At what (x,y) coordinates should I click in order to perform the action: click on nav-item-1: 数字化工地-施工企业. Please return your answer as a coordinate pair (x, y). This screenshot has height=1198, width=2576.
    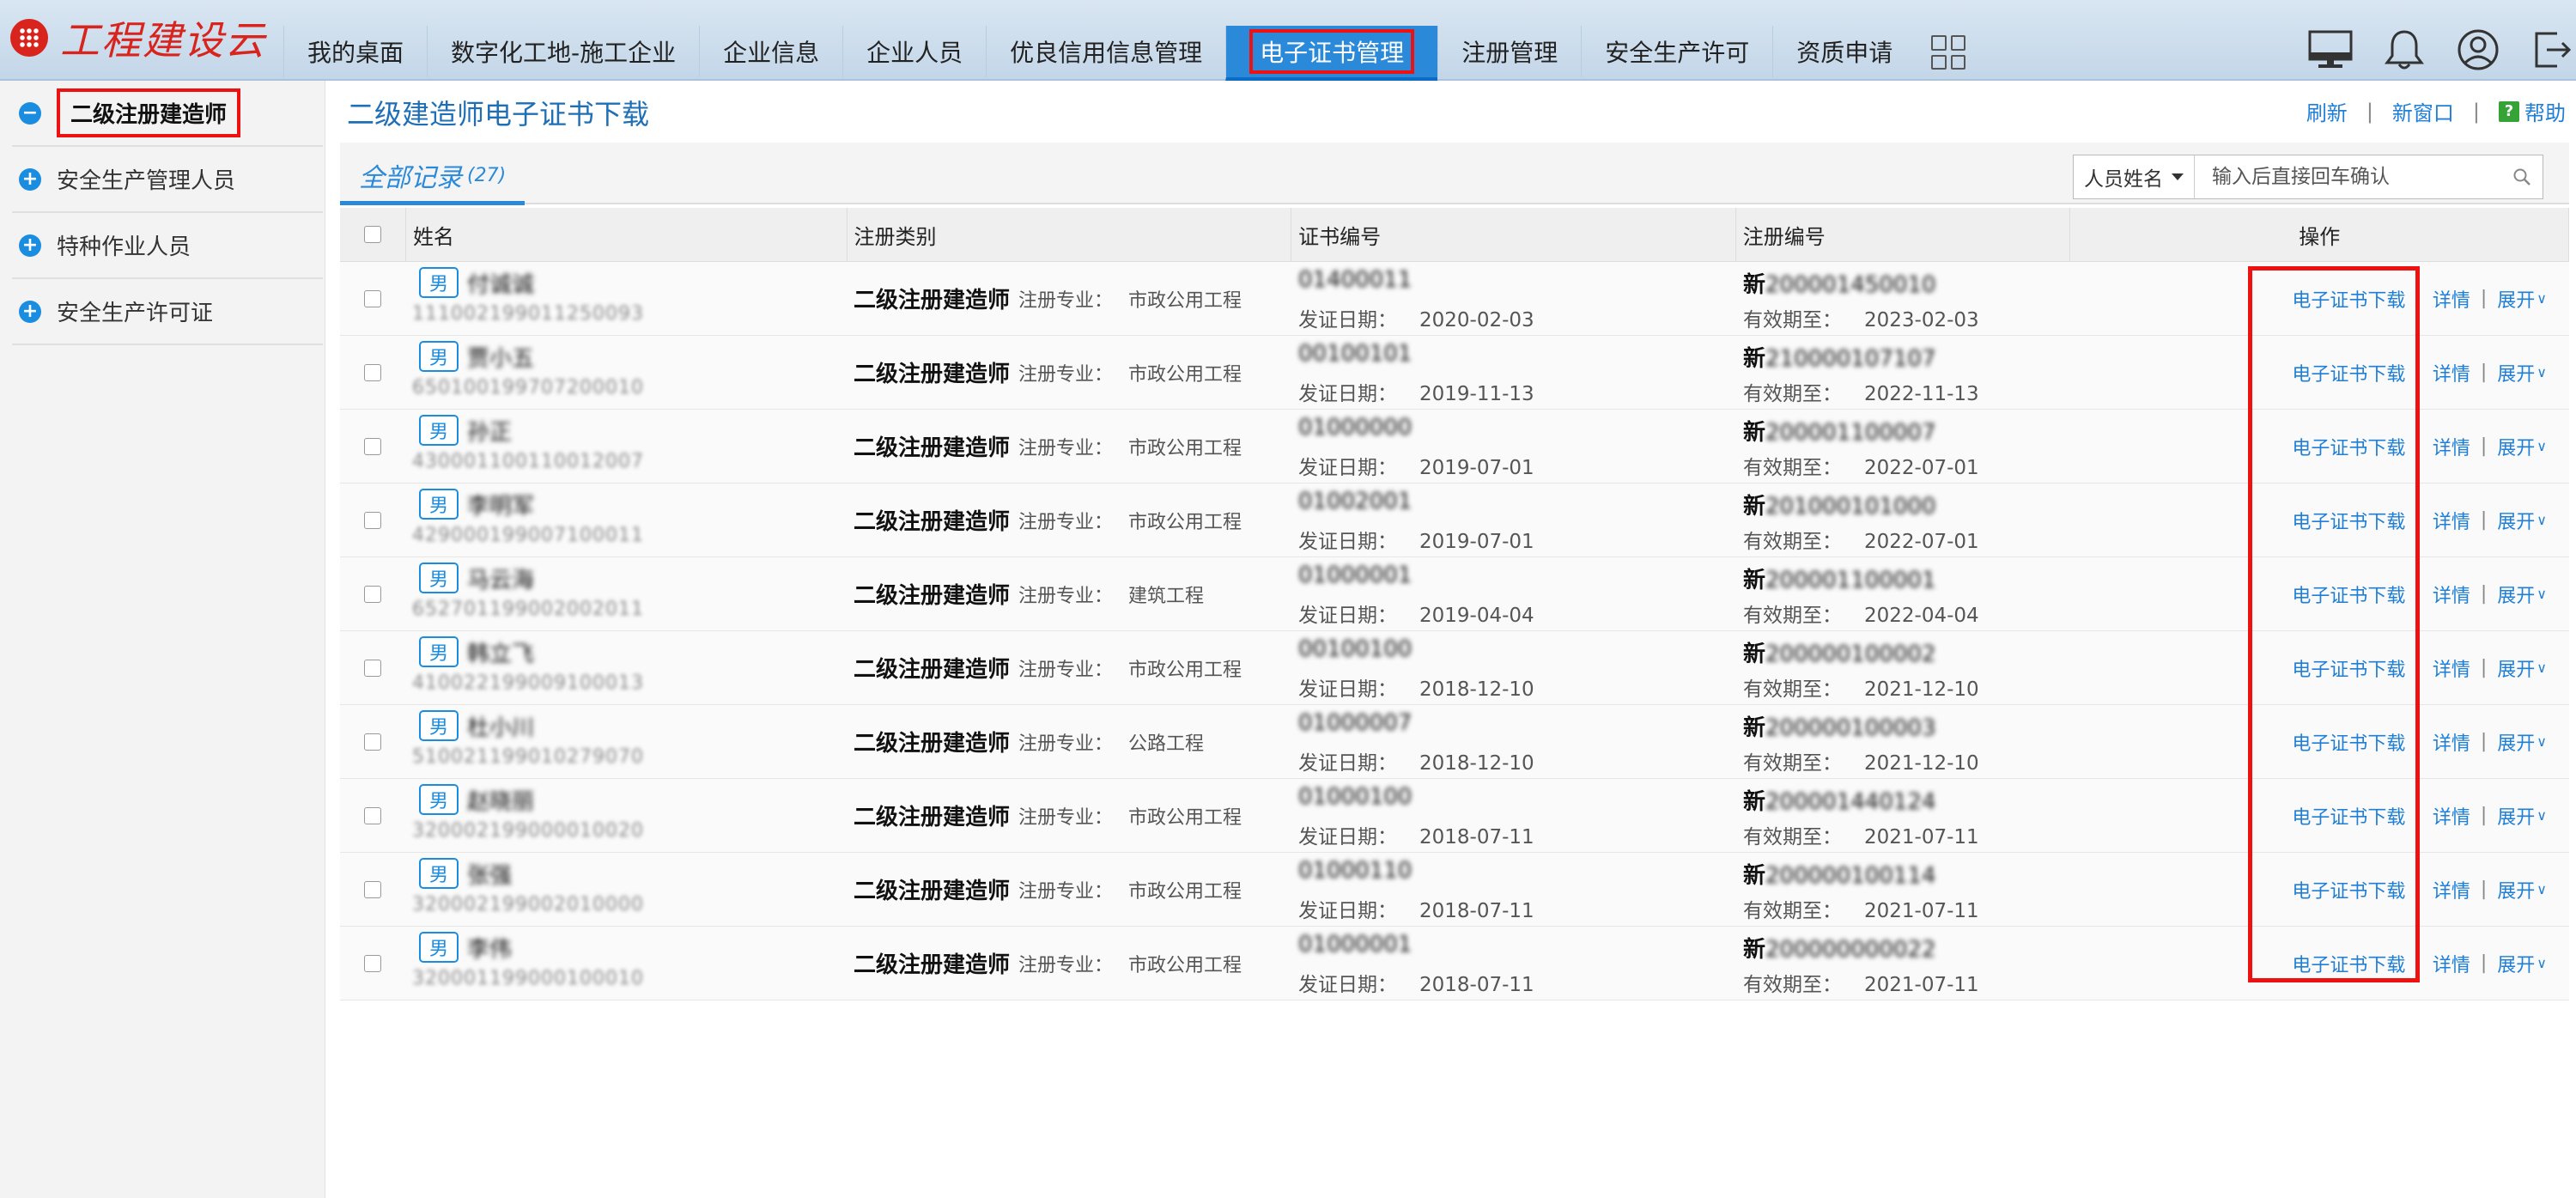
    Looking at the image, I should click on (563, 51).